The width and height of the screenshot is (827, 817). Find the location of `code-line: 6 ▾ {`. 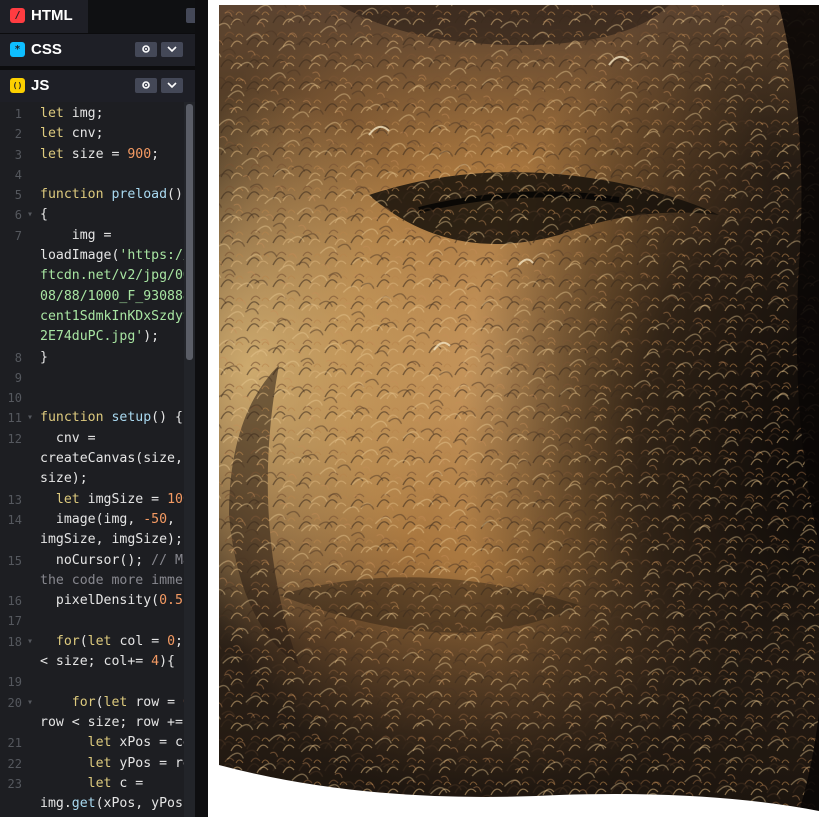

code-line: 6 ▾ { is located at coordinates (92, 215).